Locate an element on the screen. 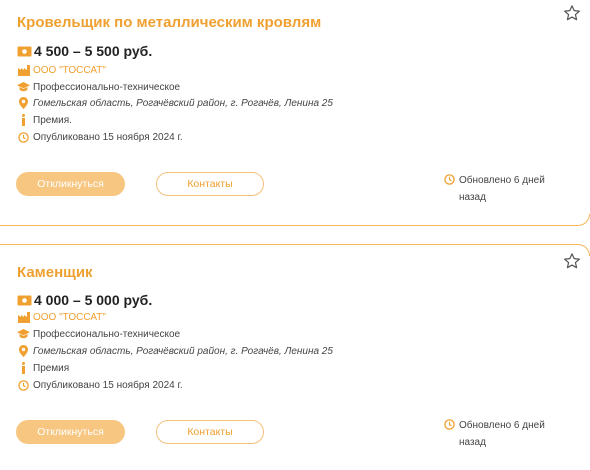  salary-row: 4 000 – 5 000 руб. is located at coordinates (84, 300).